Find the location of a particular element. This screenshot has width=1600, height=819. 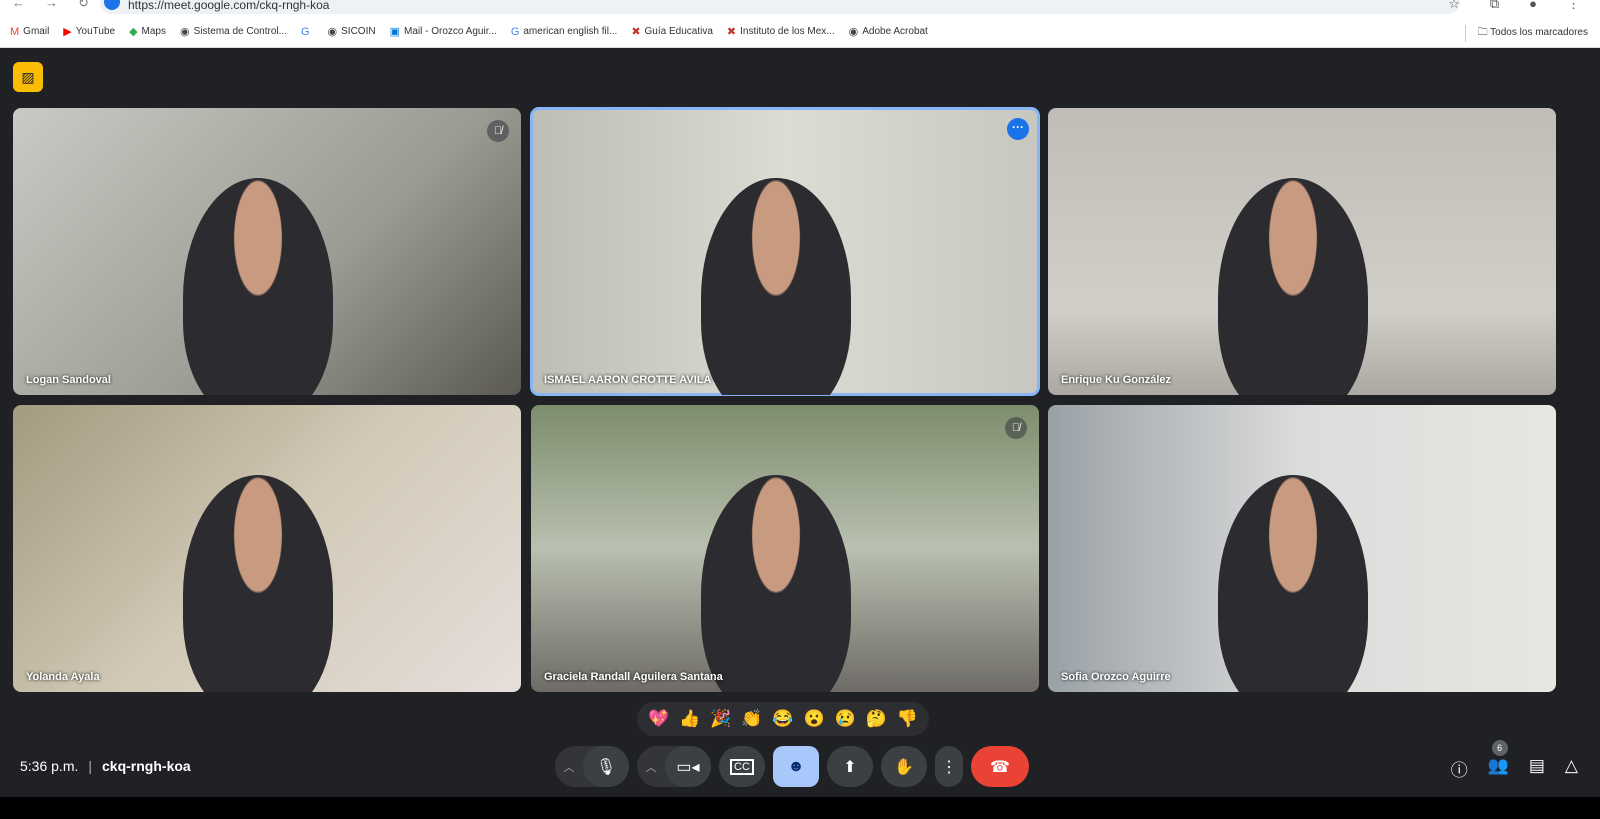

bookmark-item: G is located at coordinates (307, 32).